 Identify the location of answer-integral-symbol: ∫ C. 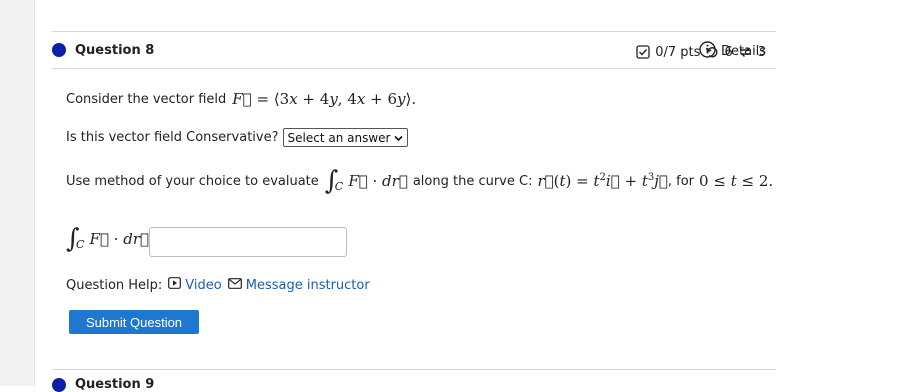
(75, 239).